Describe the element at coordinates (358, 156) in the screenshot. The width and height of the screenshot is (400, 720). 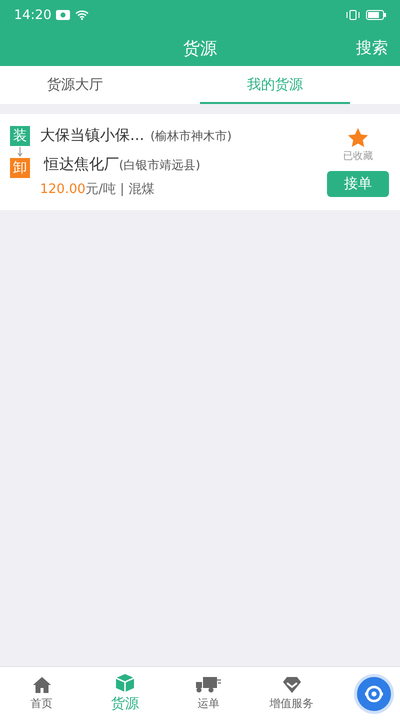
I see `favorite-label: 已收藏` at that location.